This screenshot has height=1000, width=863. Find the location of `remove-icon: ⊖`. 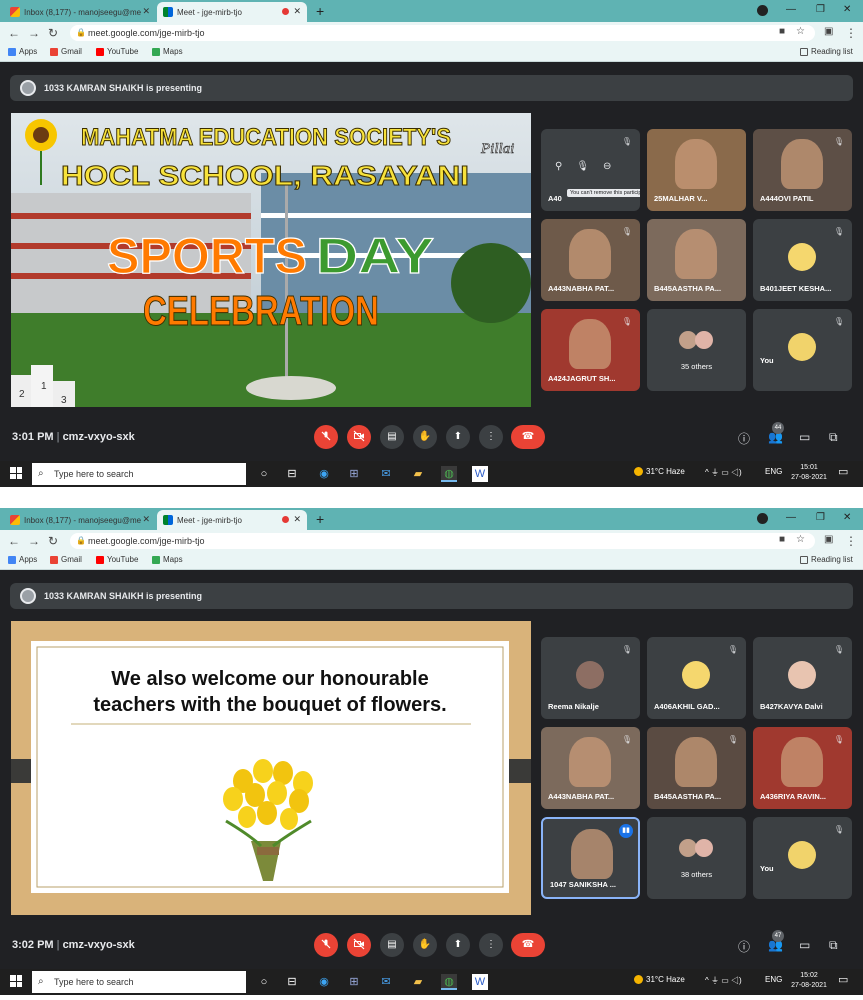

remove-icon: ⊖ is located at coordinates (607, 166).